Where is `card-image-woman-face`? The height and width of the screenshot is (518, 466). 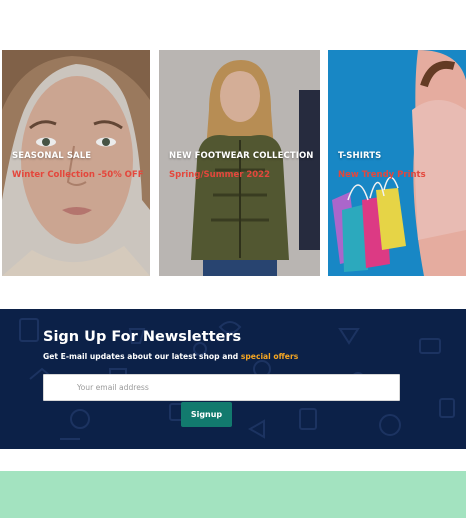 card-image-woman-face is located at coordinates (76, 163).